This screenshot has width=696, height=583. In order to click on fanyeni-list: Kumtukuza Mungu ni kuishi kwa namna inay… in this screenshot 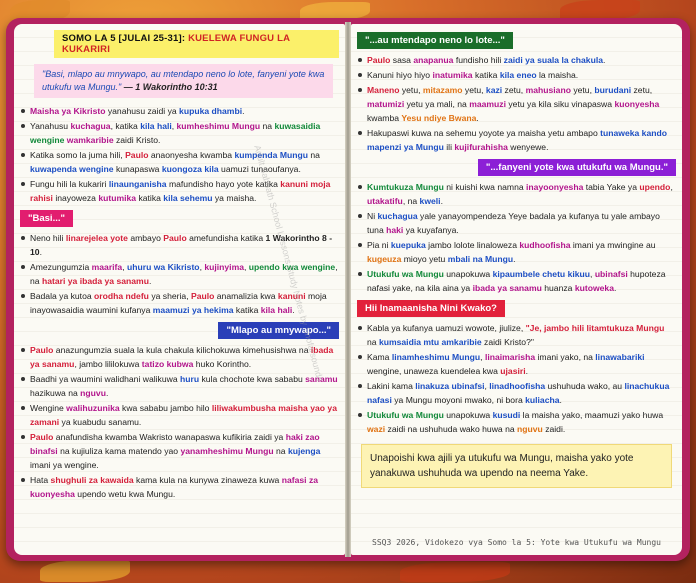, I will do `click(516, 237)`.